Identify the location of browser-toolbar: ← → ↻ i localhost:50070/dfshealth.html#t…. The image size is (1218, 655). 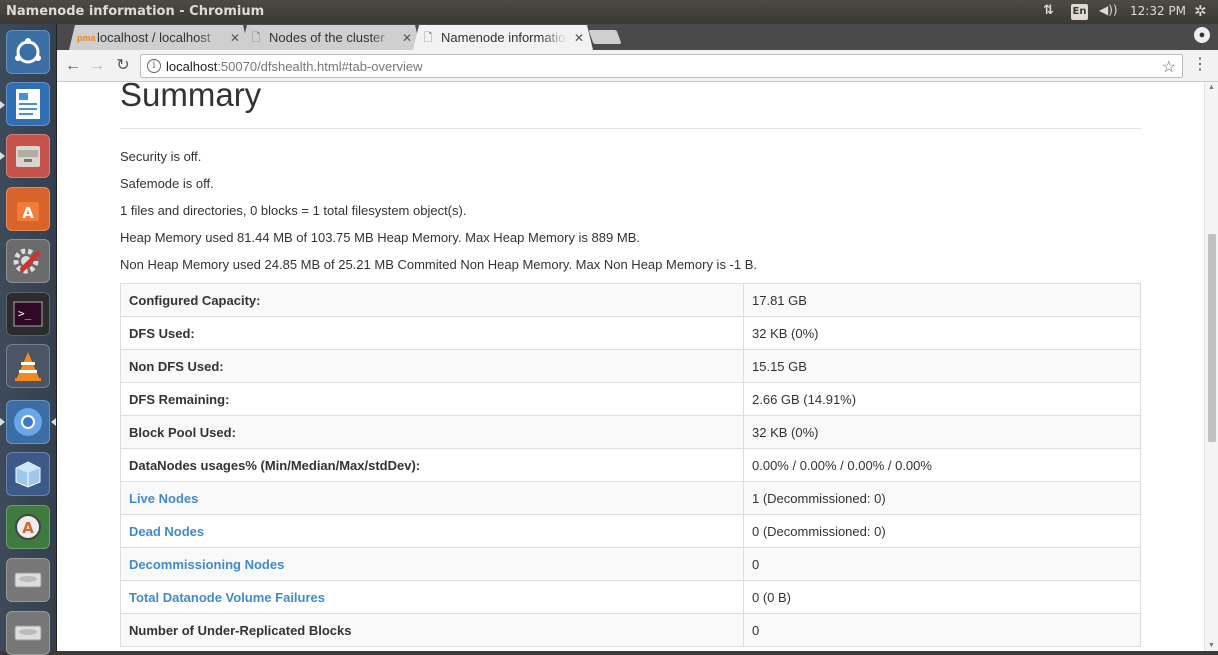
(637, 66).